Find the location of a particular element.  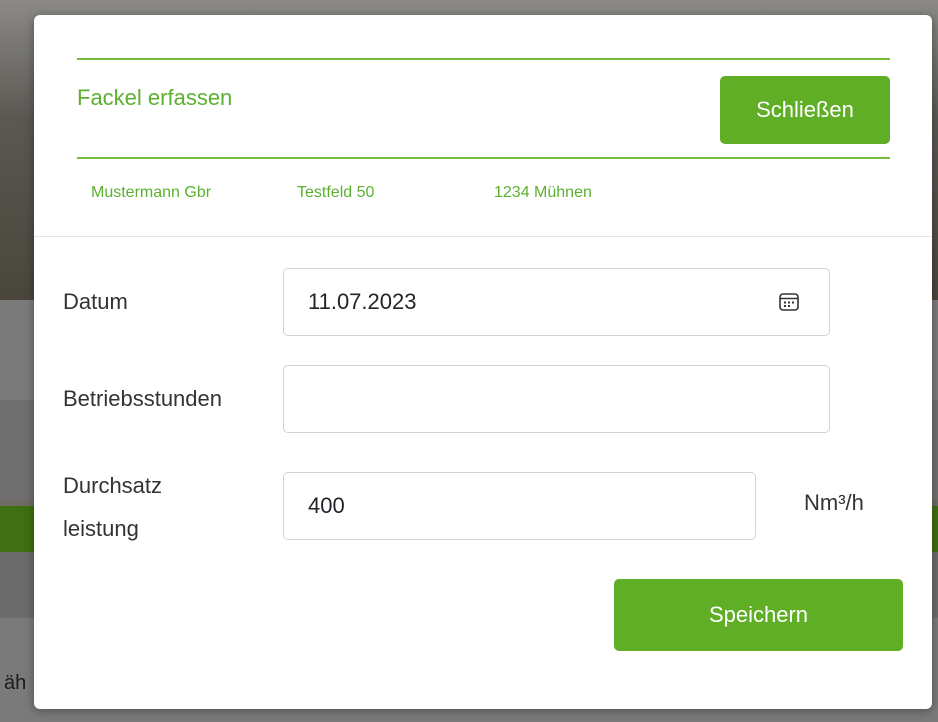

date-label: Datum is located at coordinates (95, 301).